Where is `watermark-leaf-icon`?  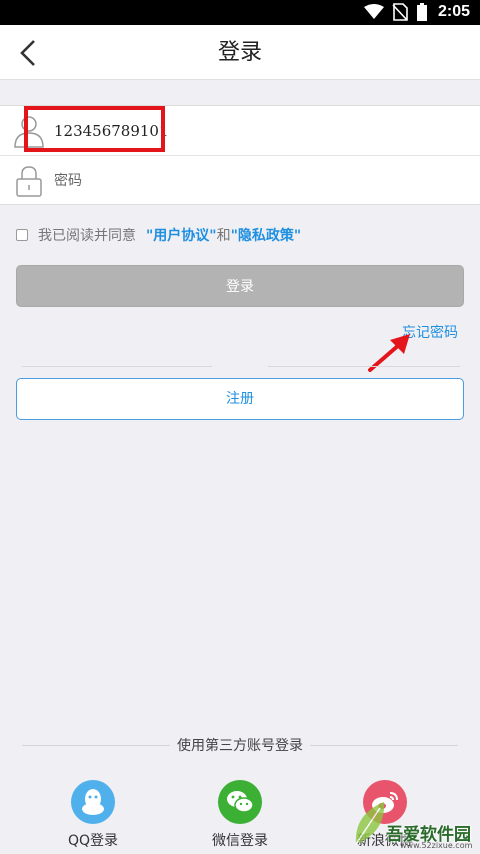
watermark-leaf-icon is located at coordinates (370, 823).